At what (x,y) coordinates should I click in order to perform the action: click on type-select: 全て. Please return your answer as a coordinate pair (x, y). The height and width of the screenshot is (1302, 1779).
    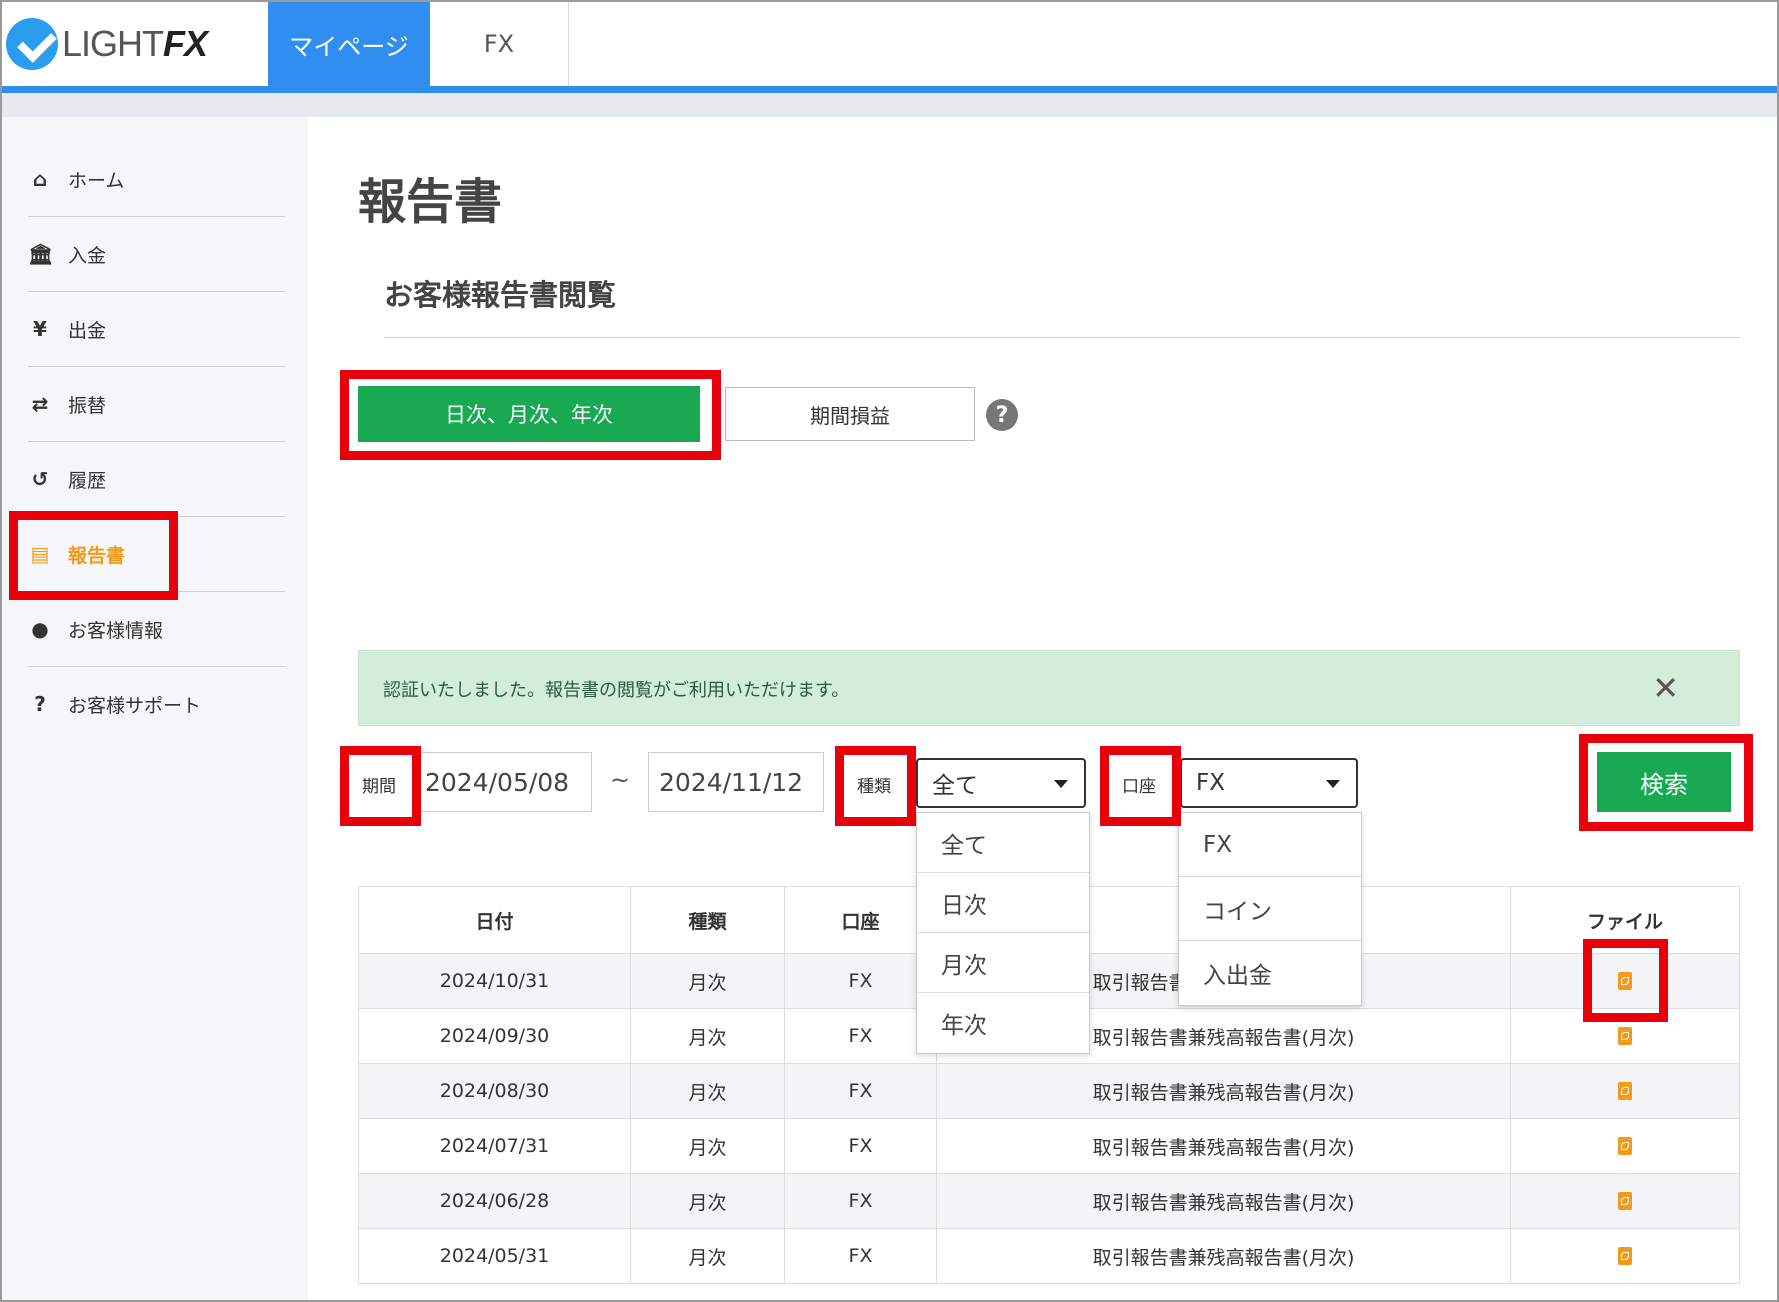
    Looking at the image, I should click on (1001, 783).